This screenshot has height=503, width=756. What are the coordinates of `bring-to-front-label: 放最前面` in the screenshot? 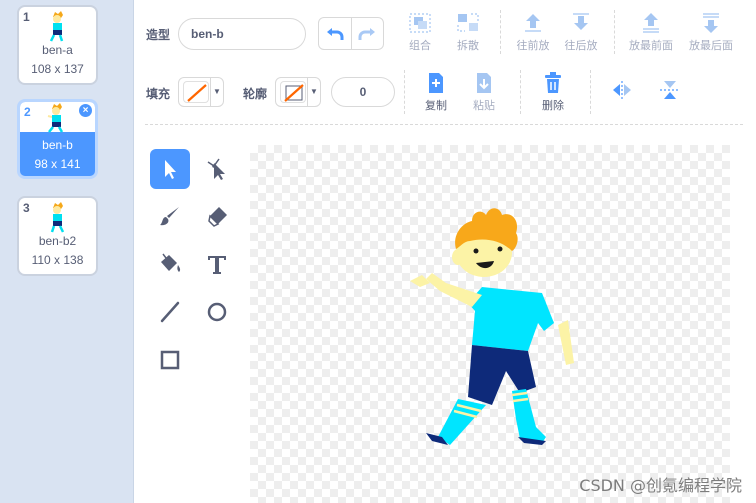 It's located at (651, 46).